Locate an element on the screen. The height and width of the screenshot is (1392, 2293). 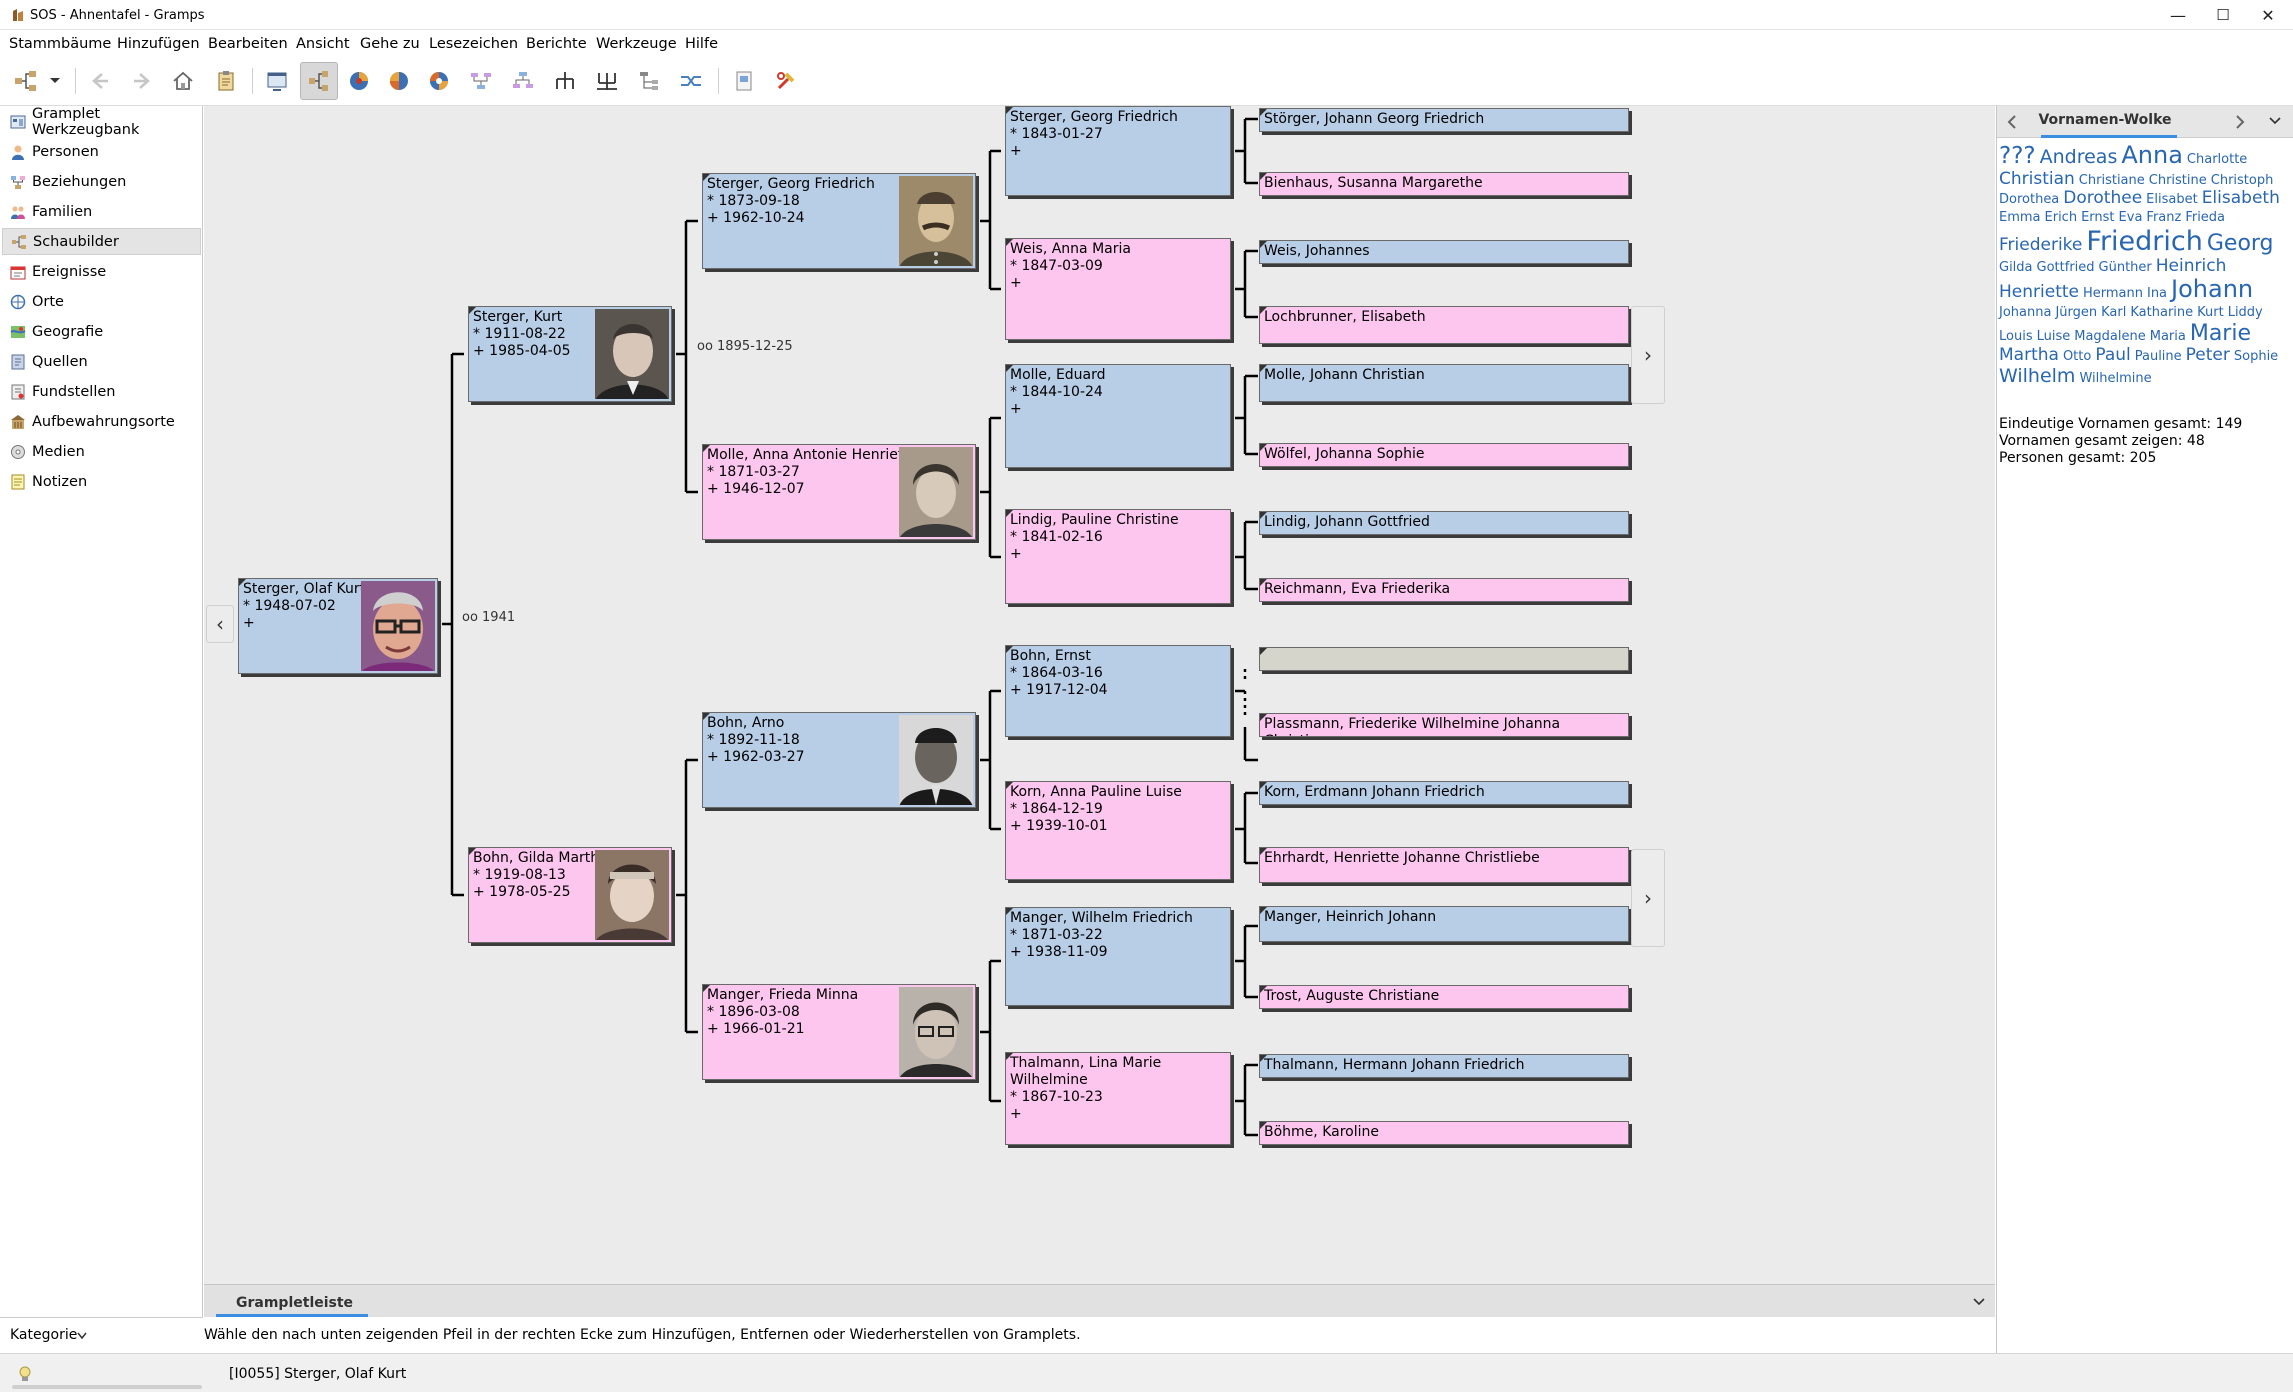
cloud-name: Wilhelmine is located at coordinates (2115, 379).